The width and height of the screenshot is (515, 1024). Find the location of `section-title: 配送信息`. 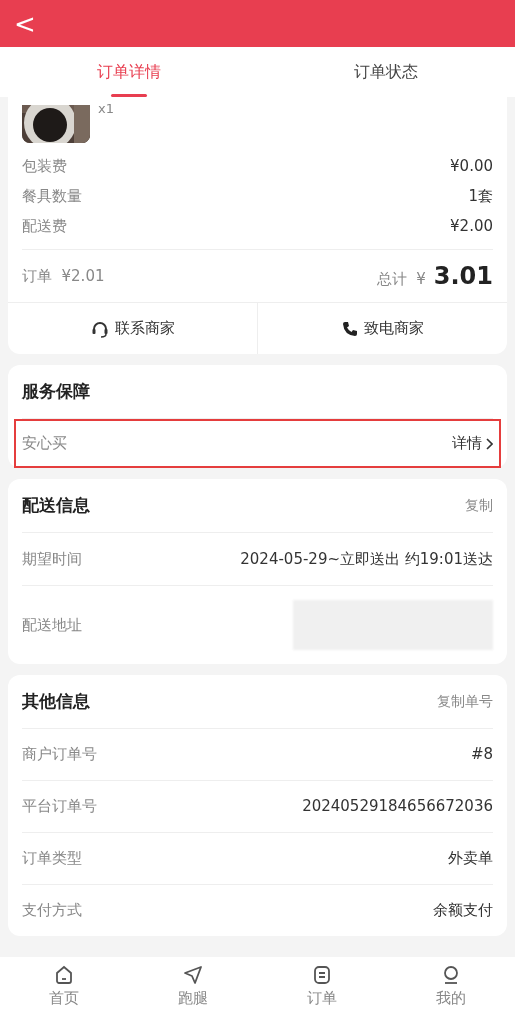

section-title: 配送信息 is located at coordinates (56, 505).